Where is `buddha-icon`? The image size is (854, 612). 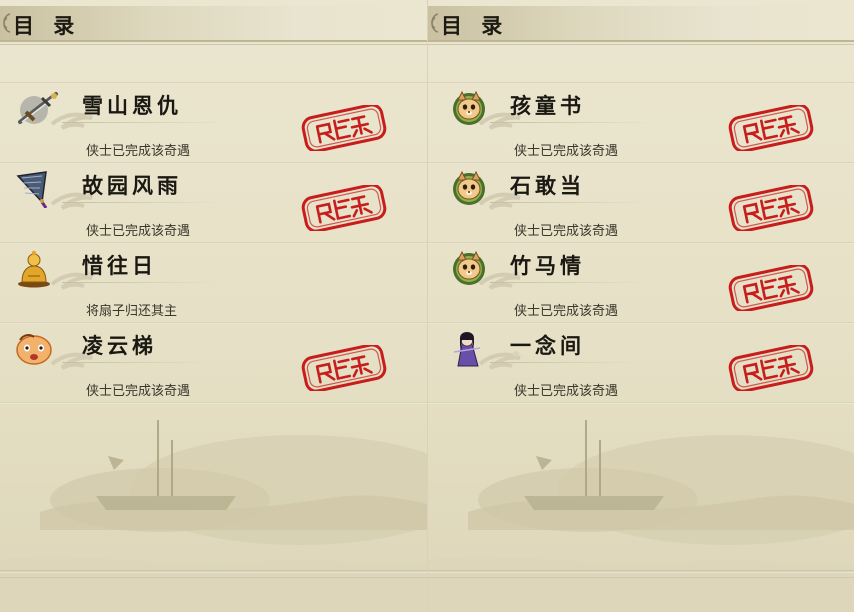
buddha-icon is located at coordinates (37, 268).